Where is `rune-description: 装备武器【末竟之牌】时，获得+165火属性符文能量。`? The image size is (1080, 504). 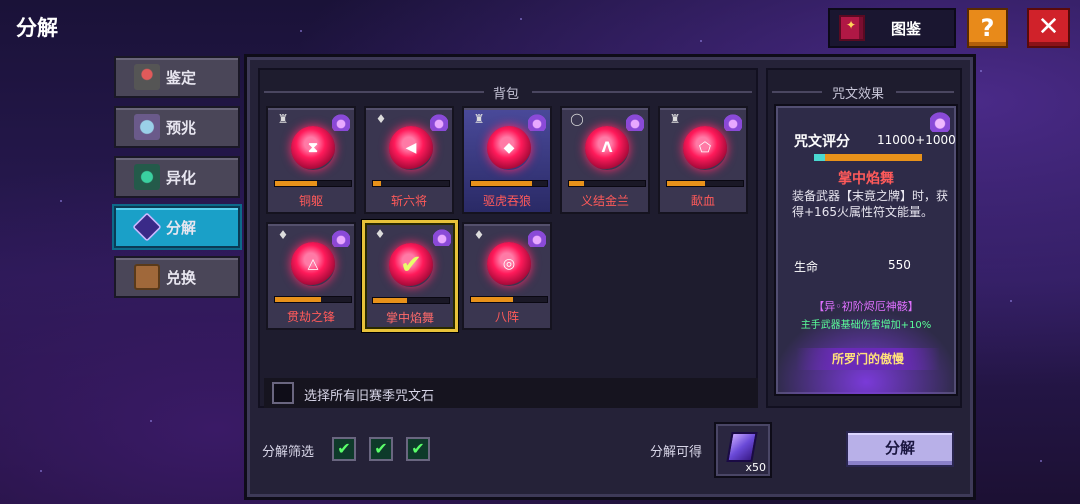
rune-description: 装备武器【末竟之牌】时，获得+165火属性符文能量。 is located at coordinates (870, 204).